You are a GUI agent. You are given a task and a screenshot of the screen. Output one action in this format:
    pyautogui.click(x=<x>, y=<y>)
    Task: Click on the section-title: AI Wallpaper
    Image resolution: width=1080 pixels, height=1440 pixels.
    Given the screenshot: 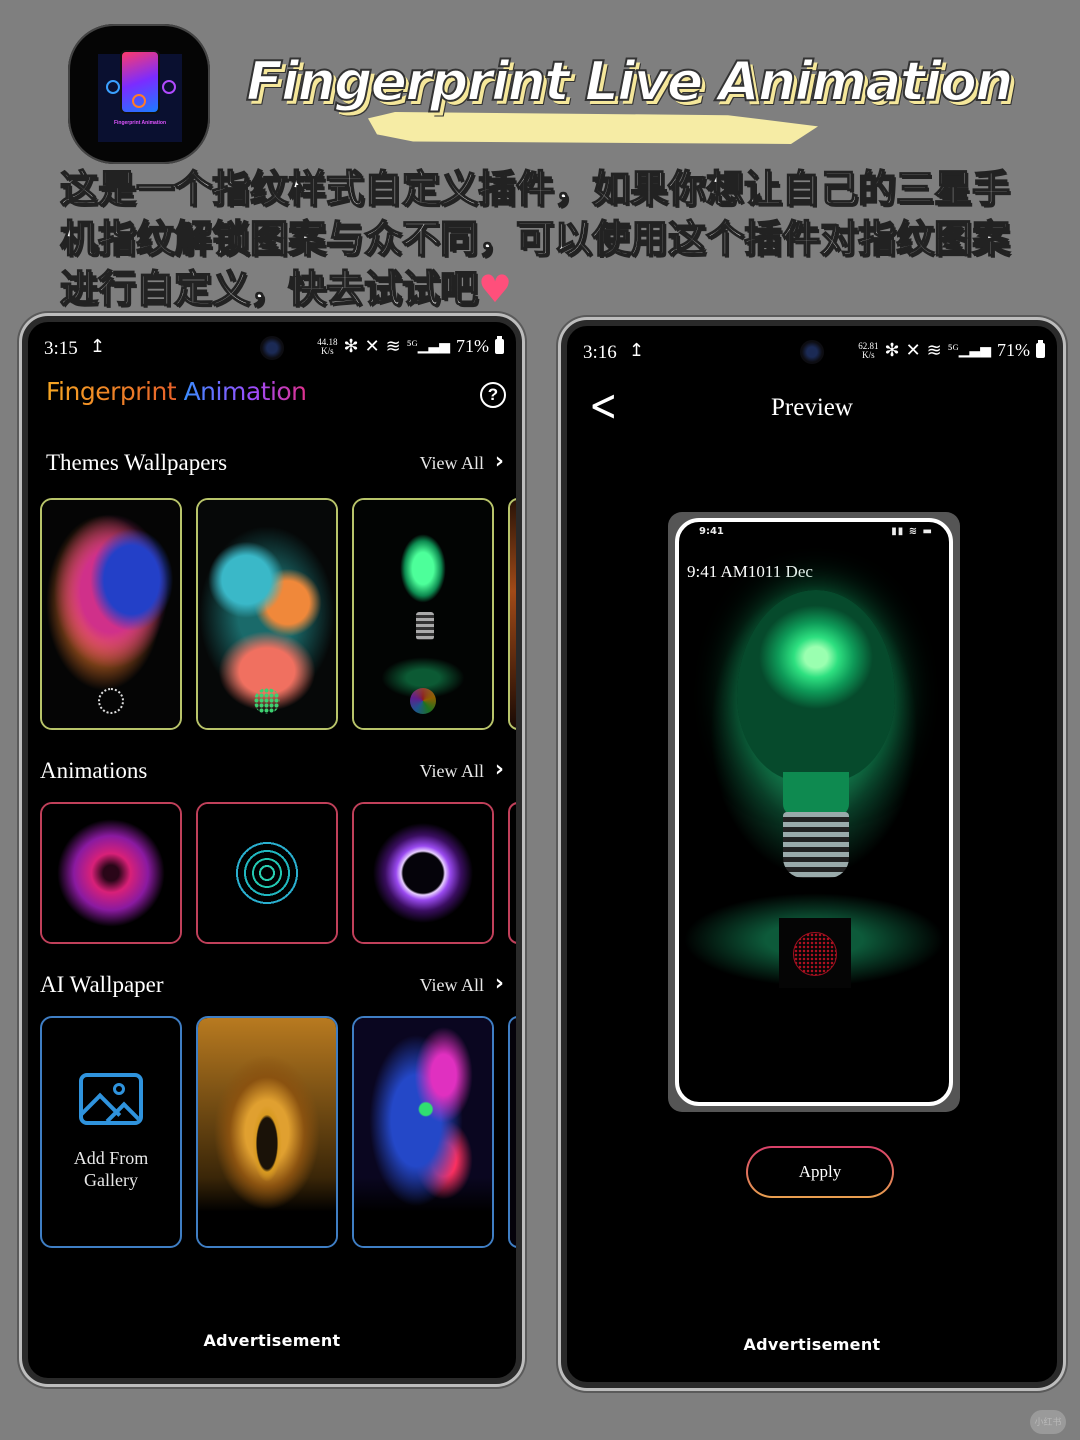 What is the action you would take?
    pyautogui.click(x=102, y=984)
    